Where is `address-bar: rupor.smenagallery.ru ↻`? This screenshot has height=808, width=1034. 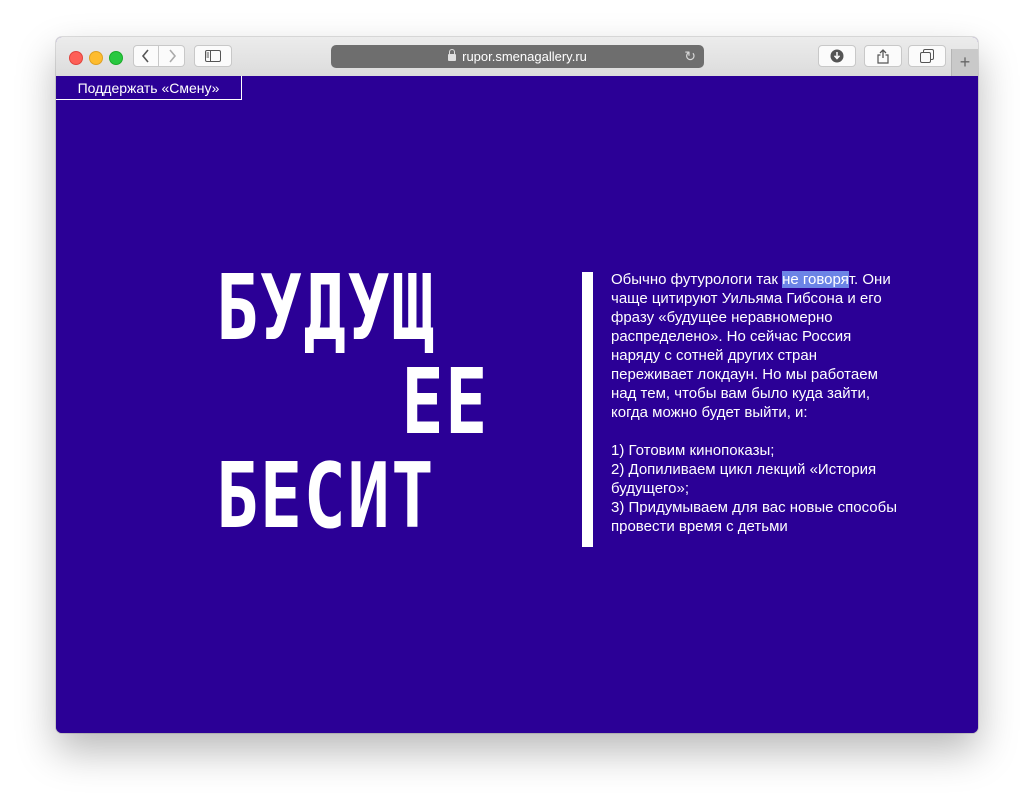 address-bar: rupor.smenagallery.ru ↻ is located at coordinates (517, 56).